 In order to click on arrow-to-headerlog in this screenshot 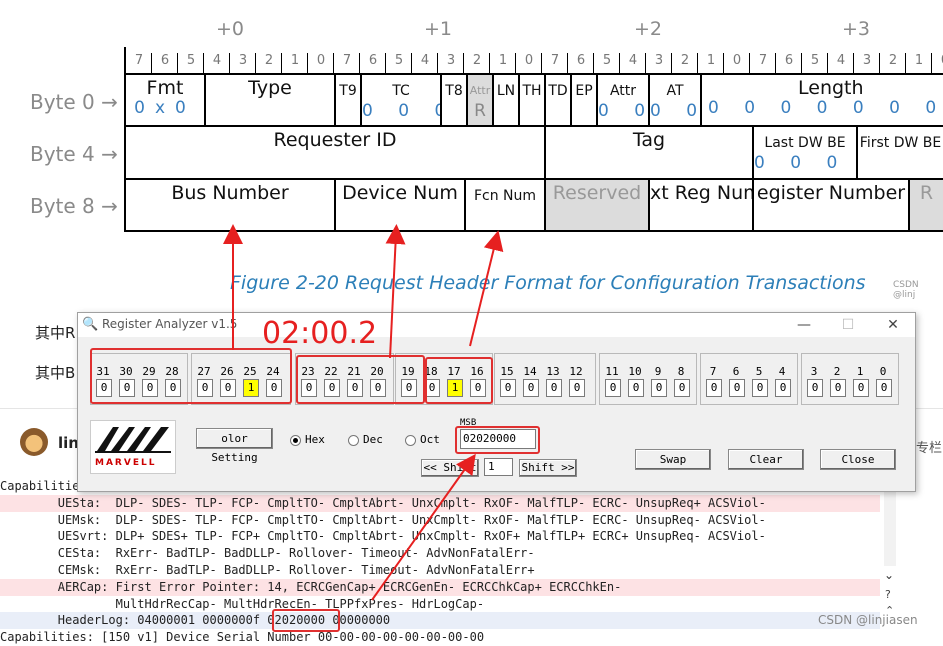, I will do `click(423, 527)`.